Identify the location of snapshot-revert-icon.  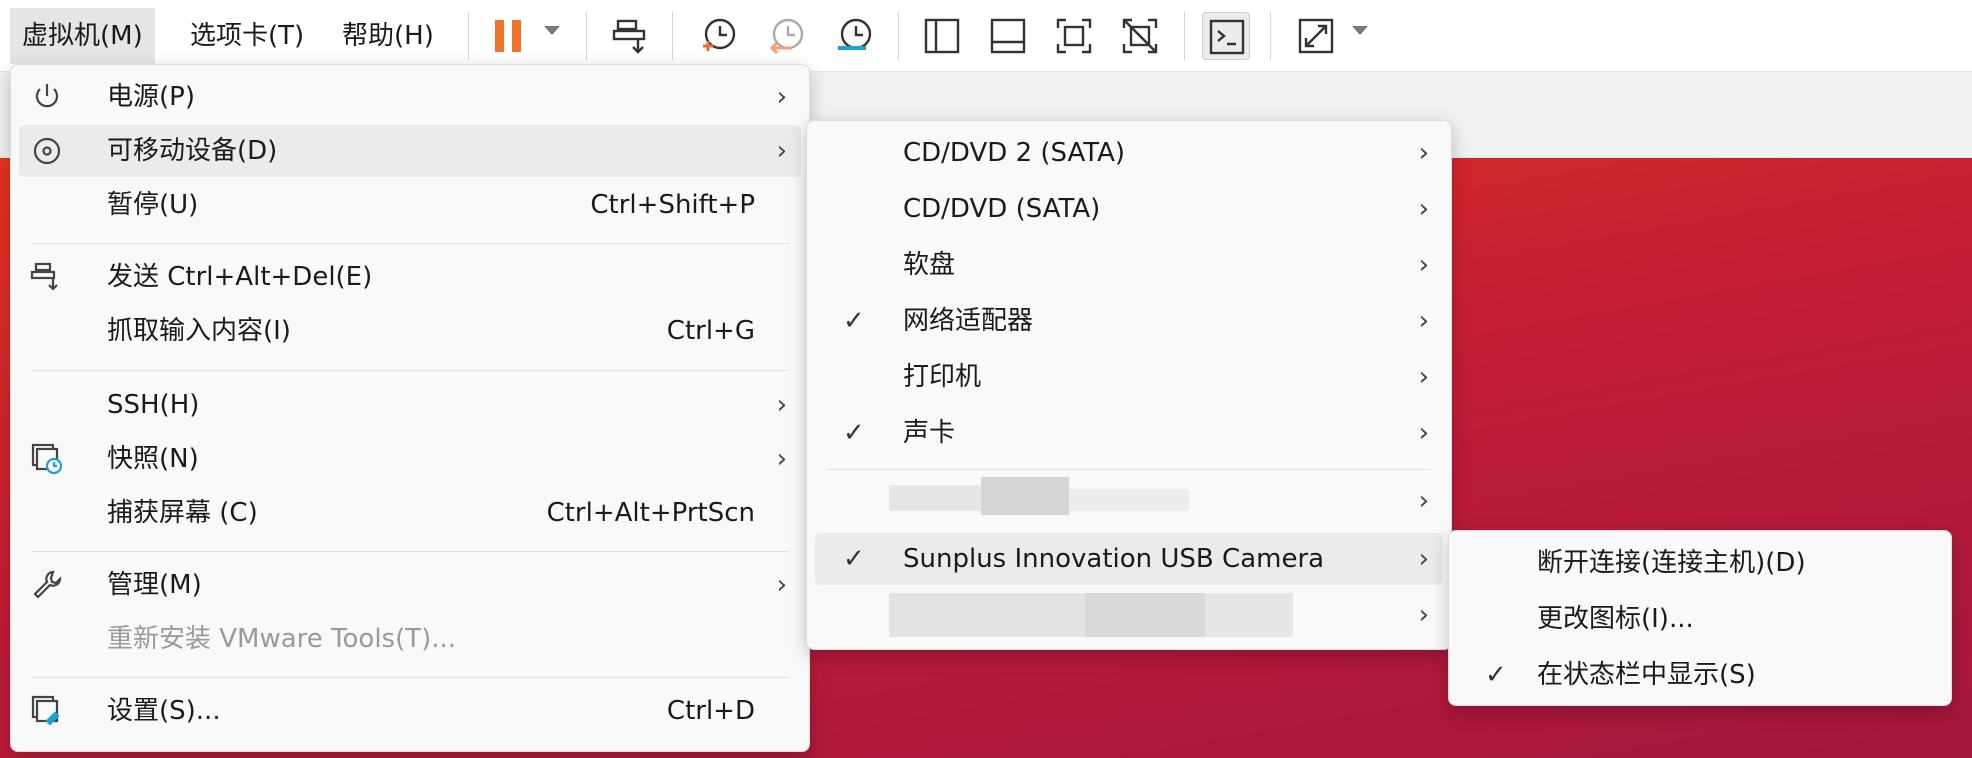
(786, 36).